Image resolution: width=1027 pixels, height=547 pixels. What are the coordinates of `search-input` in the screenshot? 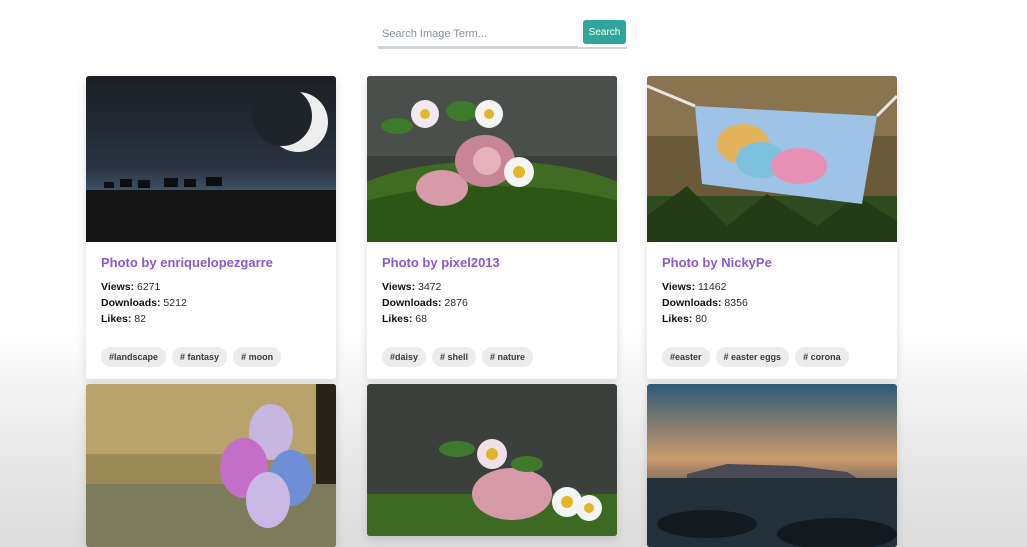 It's located at (478, 34).